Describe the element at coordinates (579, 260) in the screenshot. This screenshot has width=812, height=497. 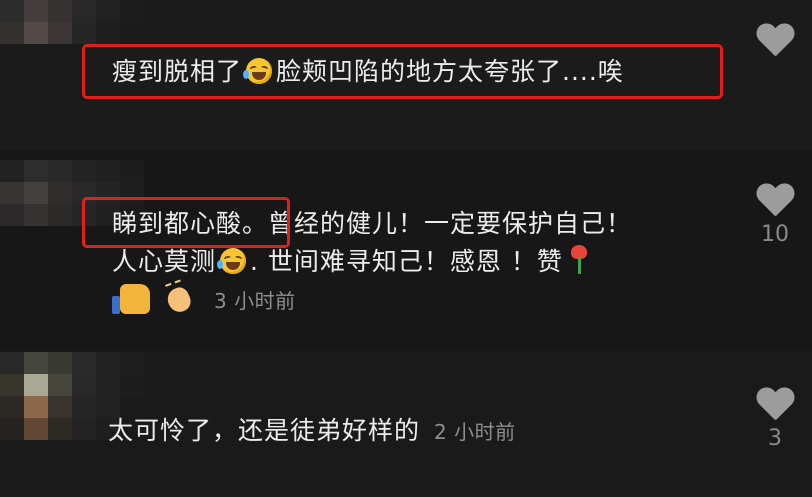
I see `rose-icon` at that location.